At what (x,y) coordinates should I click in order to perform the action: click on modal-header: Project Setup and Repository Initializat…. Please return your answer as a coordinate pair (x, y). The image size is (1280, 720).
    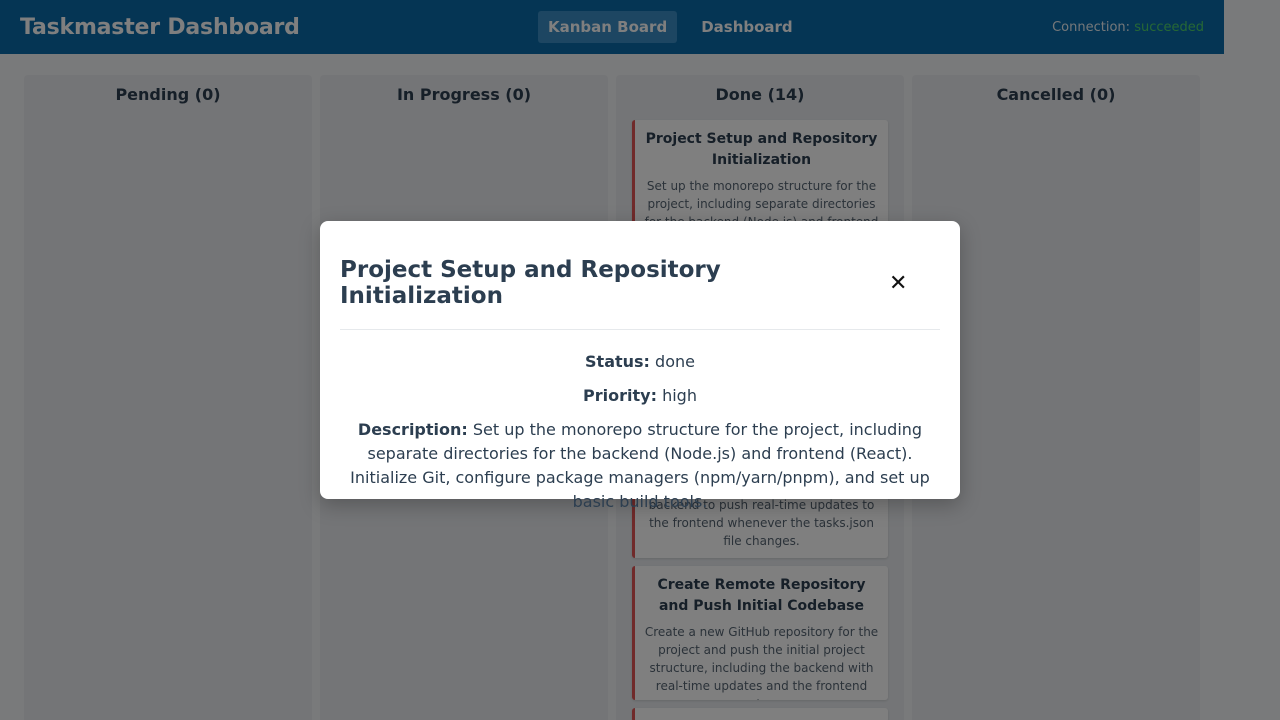
    Looking at the image, I should click on (640, 285).